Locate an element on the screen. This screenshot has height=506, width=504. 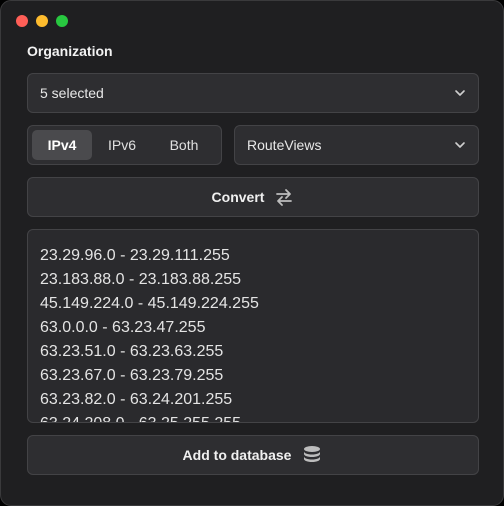
ip-range-line: 23.29.96.0 - 23.29.111.255 is located at coordinates (135, 255).